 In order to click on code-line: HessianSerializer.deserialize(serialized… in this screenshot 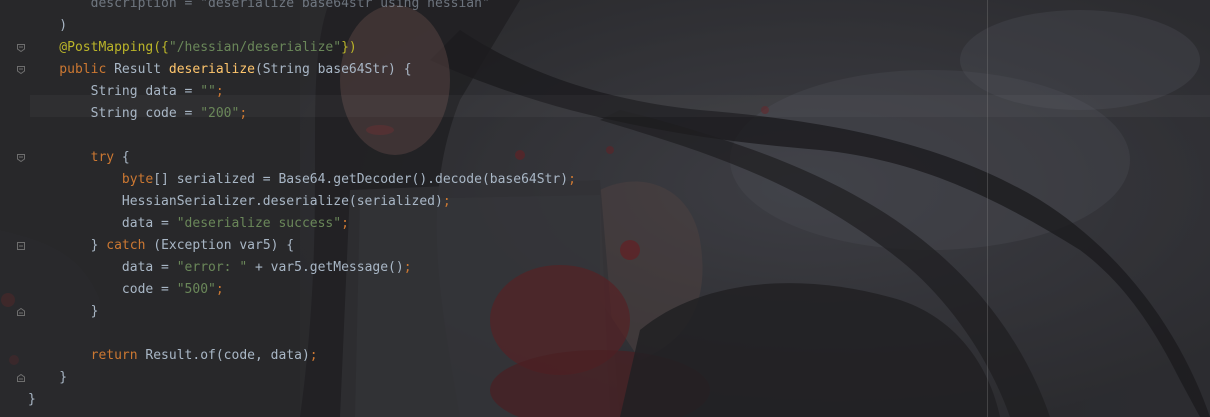, I will do `click(239, 202)`.